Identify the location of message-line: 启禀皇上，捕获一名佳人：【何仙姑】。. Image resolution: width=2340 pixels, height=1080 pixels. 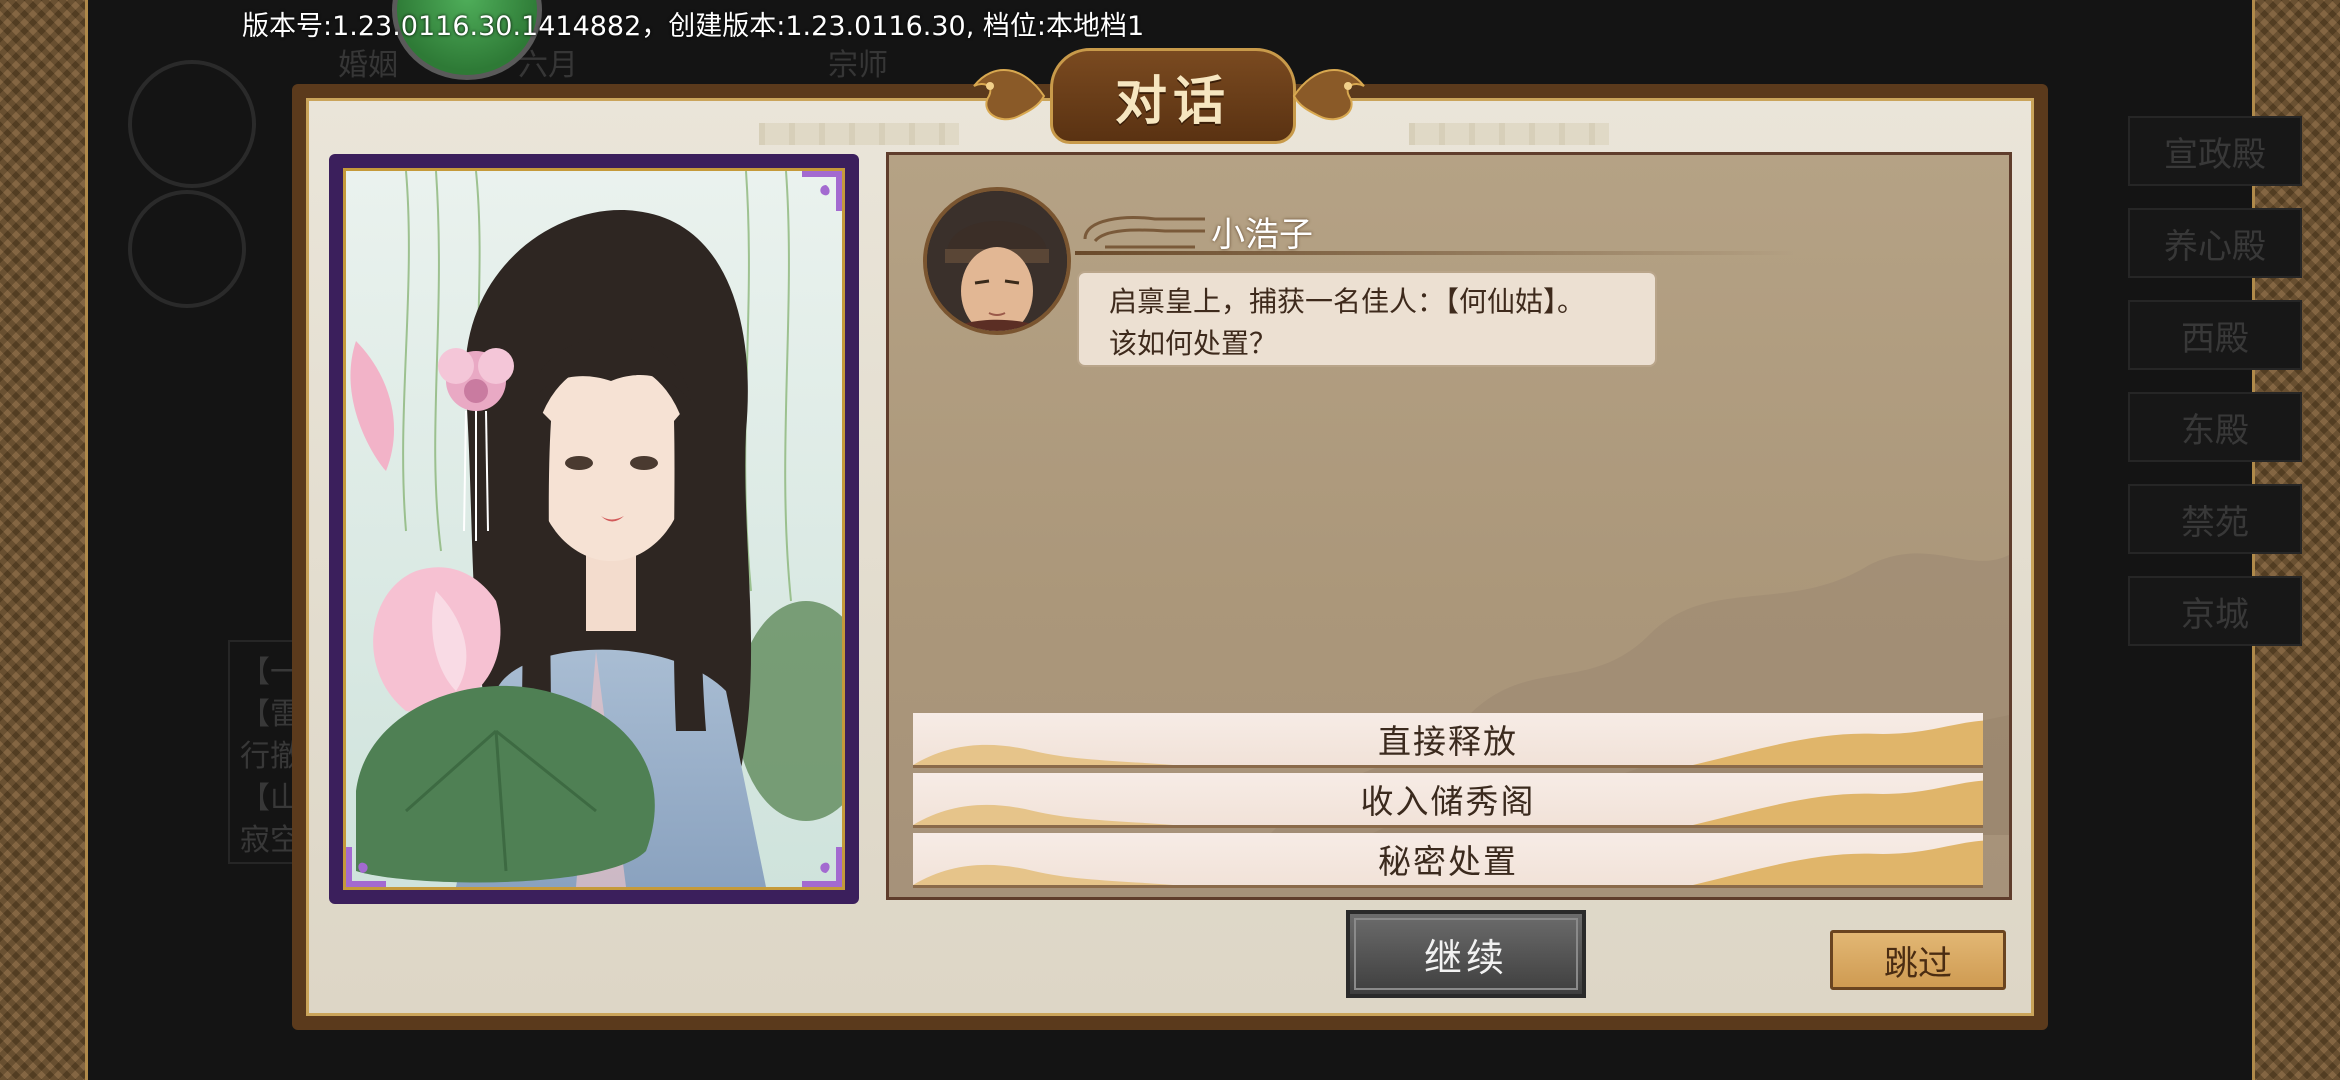
(1347, 301).